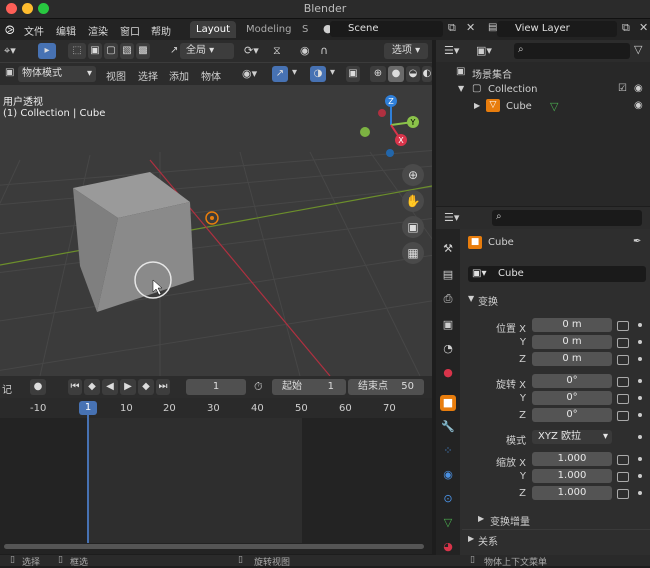 The image size is (650, 568). What do you see at coordinates (451, 217) in the screenshot?
I see `properties-editor-icon: ☰▾` at bounding box center [451, 217].